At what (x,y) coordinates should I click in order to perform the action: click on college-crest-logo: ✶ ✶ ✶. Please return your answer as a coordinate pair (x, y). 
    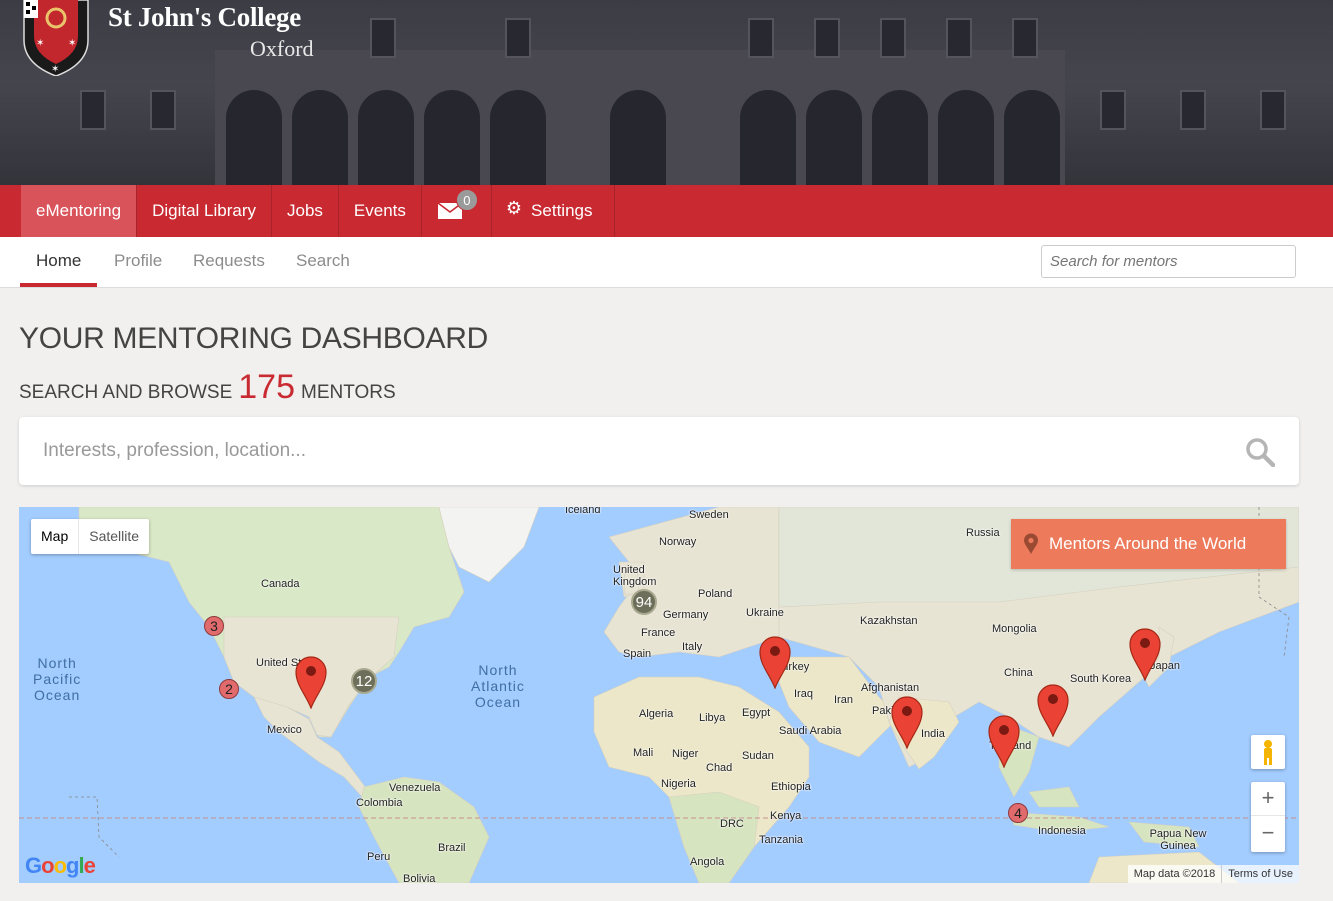
    Looking at the image, I should click on (56, 38).